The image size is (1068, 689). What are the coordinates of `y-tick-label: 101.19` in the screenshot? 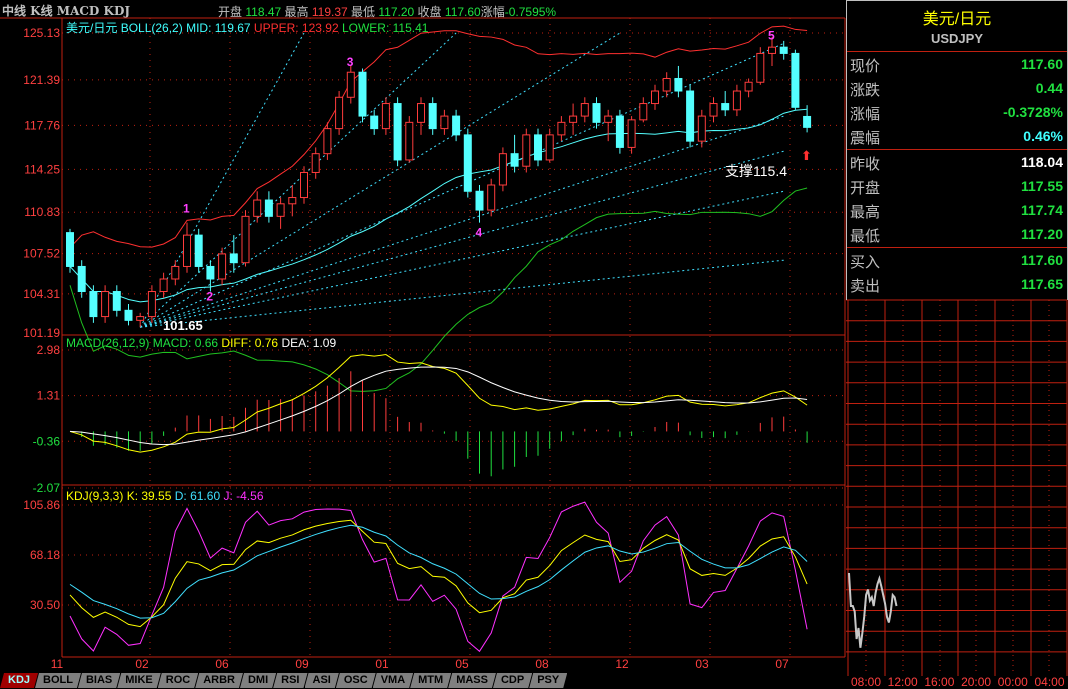 It's located at (41, 333).